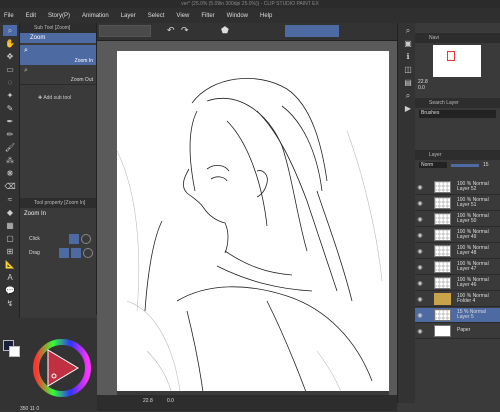  Describe the element at coordinates (225, 30) in the screenshot. I see `clear-icon: ⬟` at that location.